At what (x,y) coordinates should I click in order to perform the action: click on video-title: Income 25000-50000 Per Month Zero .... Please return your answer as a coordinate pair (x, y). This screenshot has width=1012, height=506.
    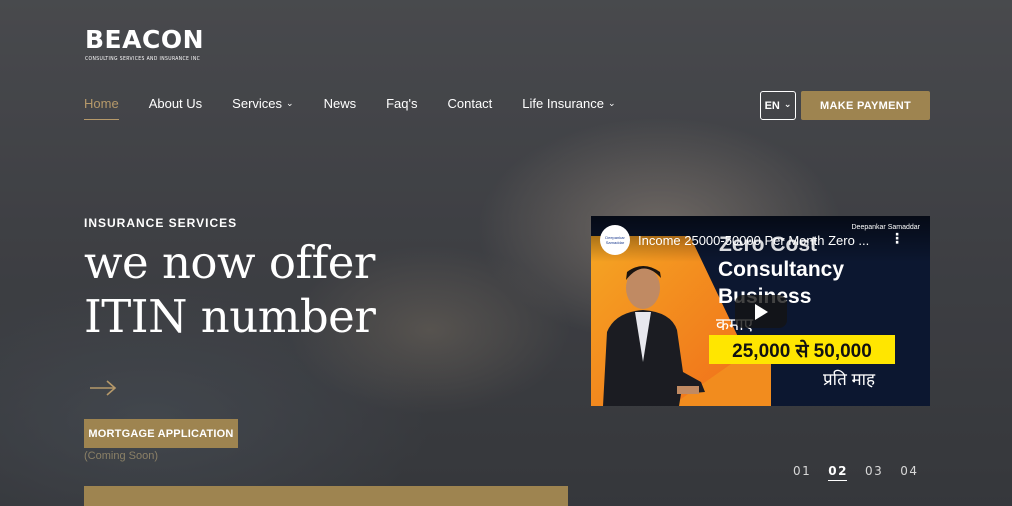
    Looking at the image, I should click on (753, 240).